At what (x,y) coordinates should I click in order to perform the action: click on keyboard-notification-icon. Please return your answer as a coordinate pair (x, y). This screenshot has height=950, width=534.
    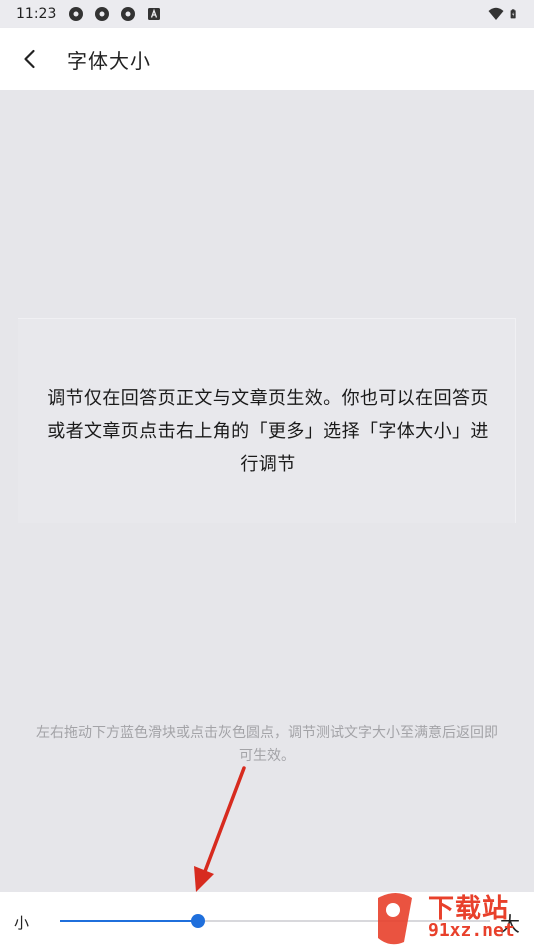
    Looking at the image, I should click on (154, 14).